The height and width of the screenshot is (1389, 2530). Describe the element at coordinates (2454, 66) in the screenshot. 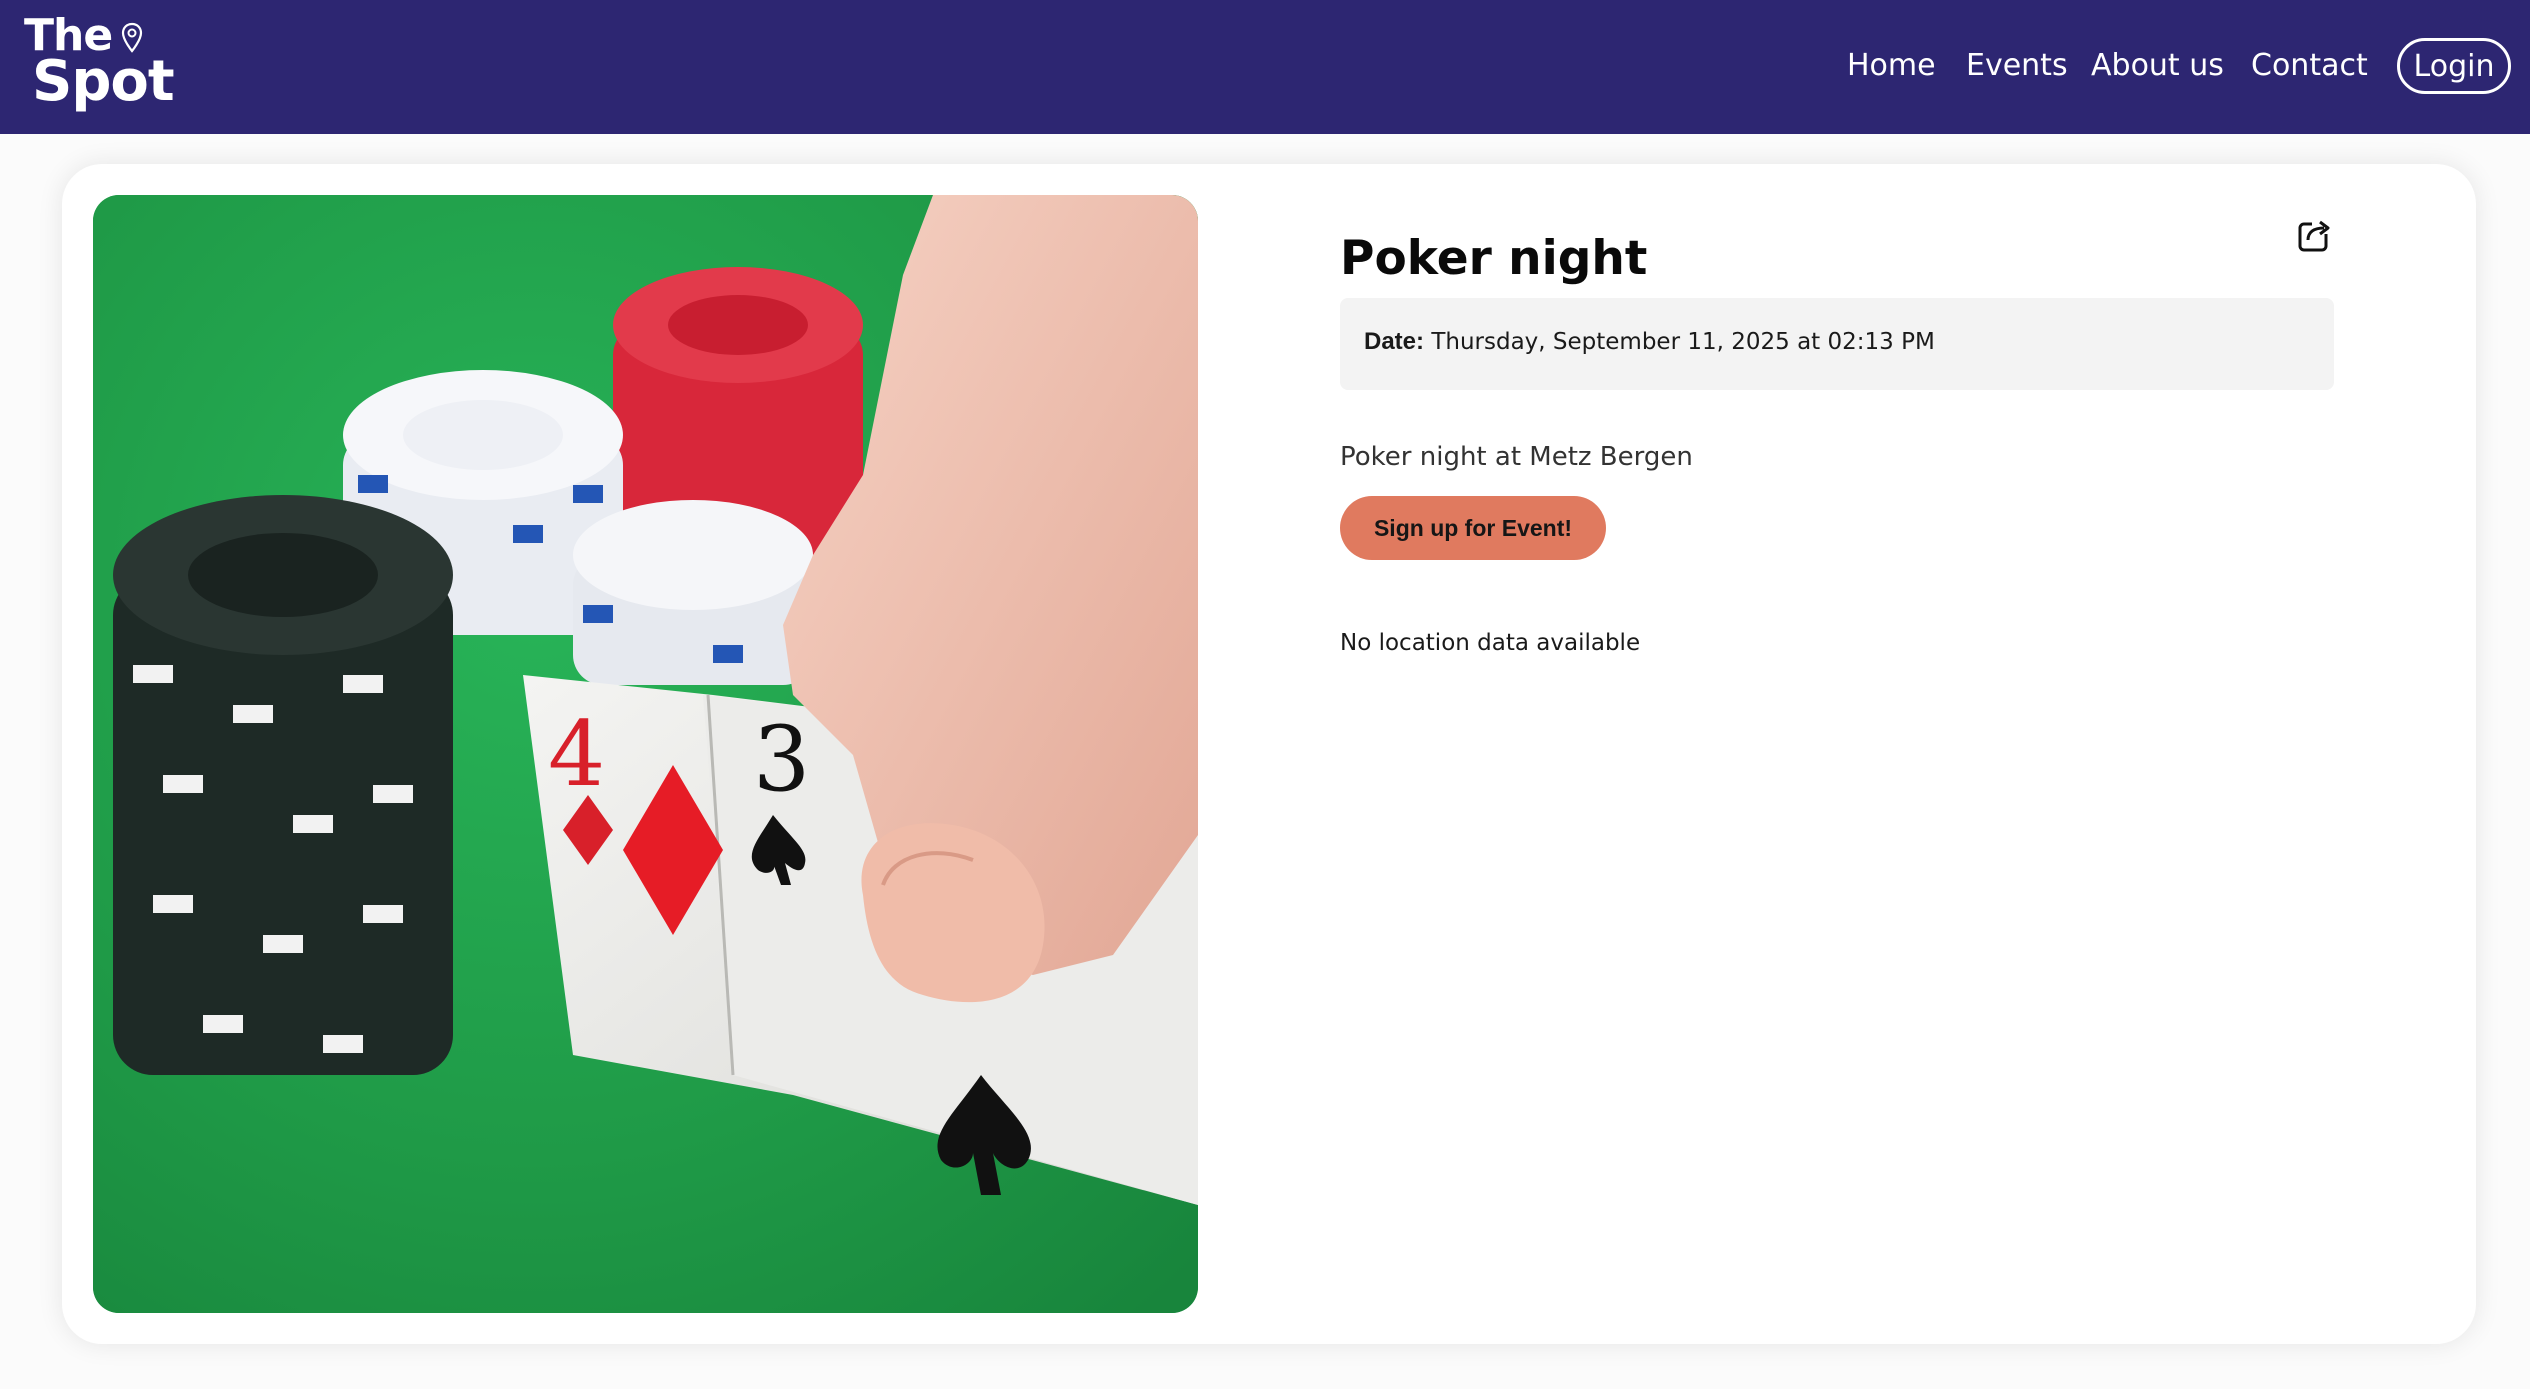

I see `login-button: Login` at that location.